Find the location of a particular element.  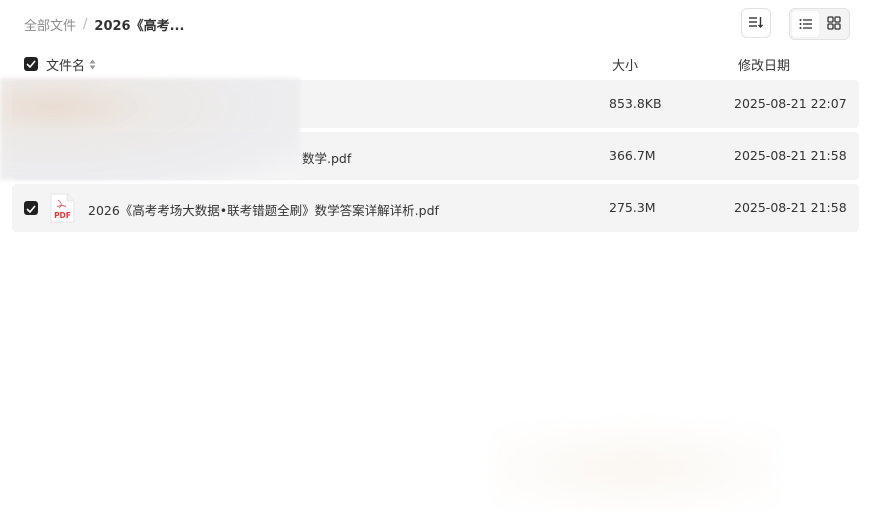

row-checkbox is located at coordinates (31, 208).